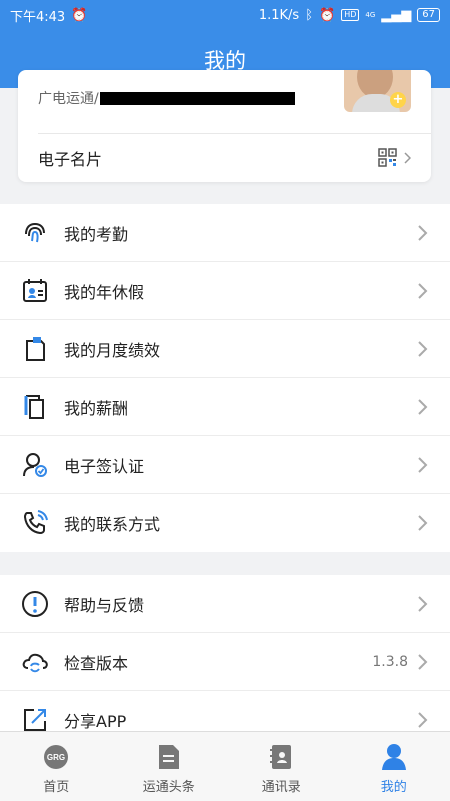 This screenshot has width=450, height=801. I want to click on tab-contacts: 通讯录, so click(281, 766).